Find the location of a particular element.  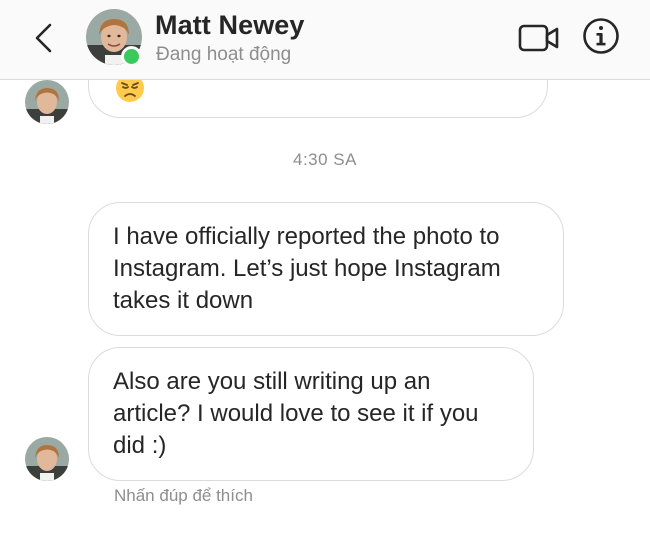

double-tap-to-like-hint: Nhấn đúp để thích is located at coordinates (183, 495).